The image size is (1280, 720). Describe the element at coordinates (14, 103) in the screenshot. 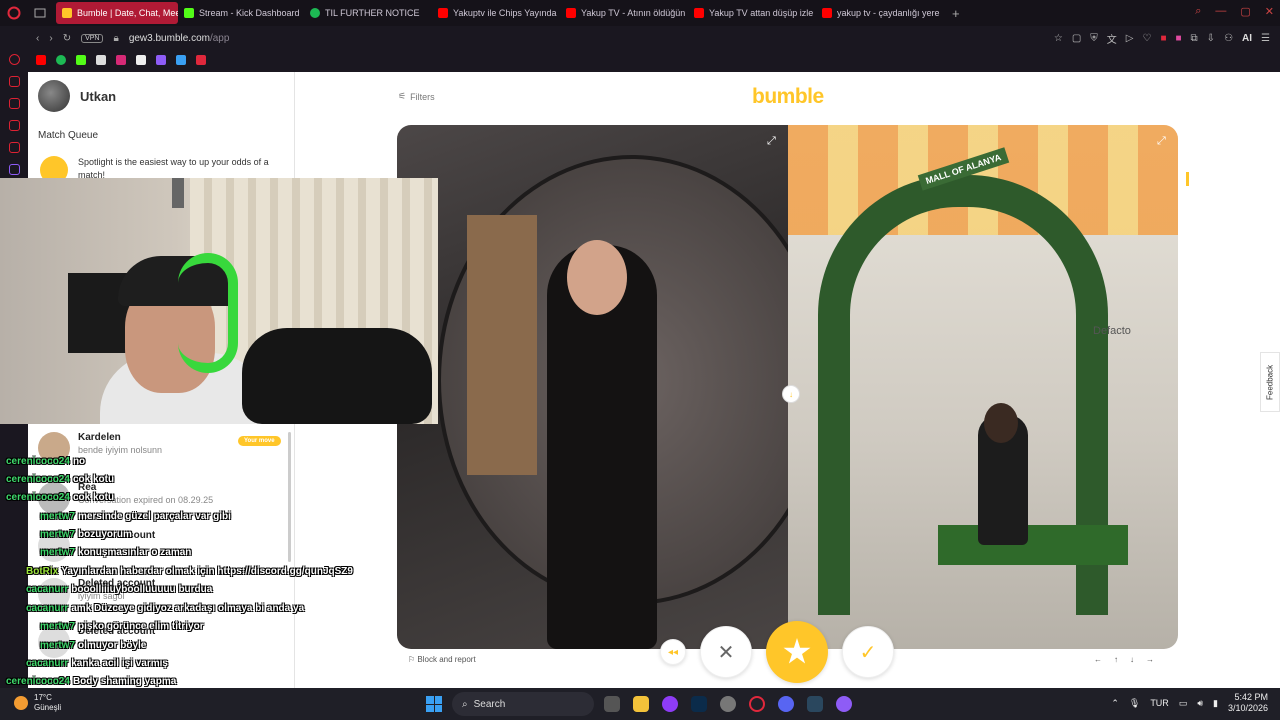

I see `messenger-icon` at that location.